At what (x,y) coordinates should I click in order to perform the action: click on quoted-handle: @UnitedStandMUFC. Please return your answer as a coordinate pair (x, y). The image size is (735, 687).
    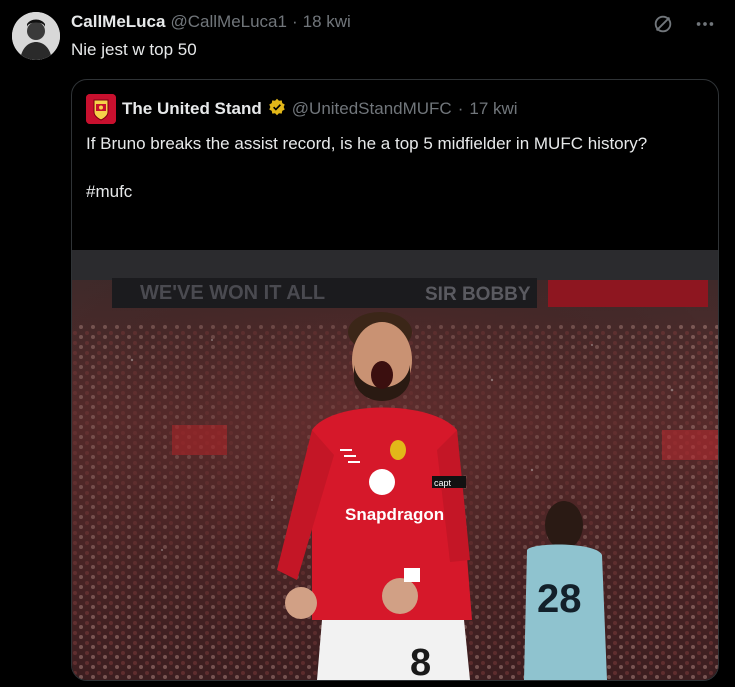
    Looking at the image, I should click on (372, 109).